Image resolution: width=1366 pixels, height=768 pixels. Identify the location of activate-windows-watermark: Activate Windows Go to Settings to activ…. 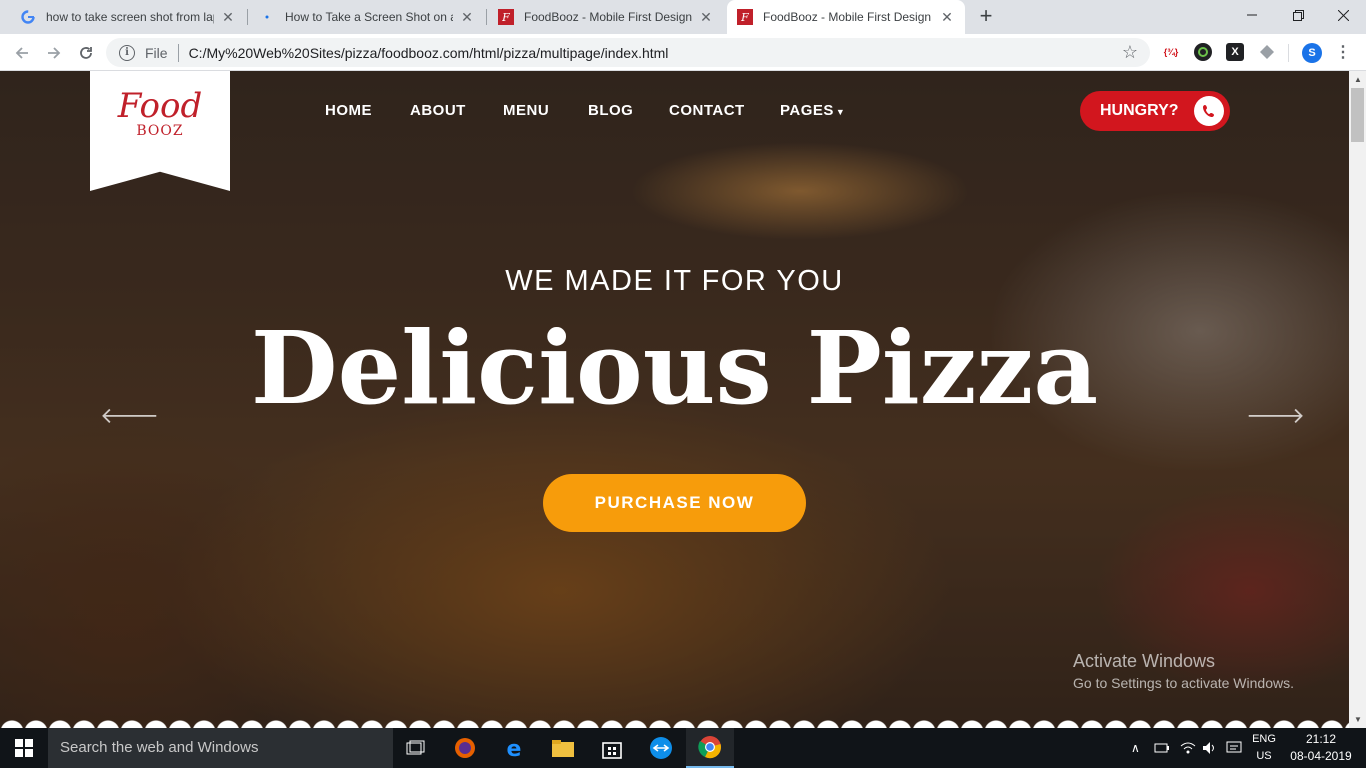
(1183, 671).